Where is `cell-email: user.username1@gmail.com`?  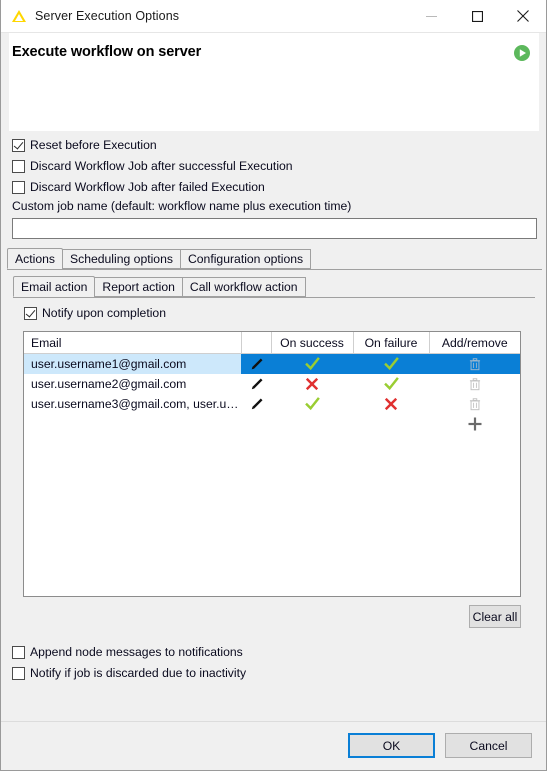 cell-email: user.username1@gmail.com is located at coordinates (132, 363).